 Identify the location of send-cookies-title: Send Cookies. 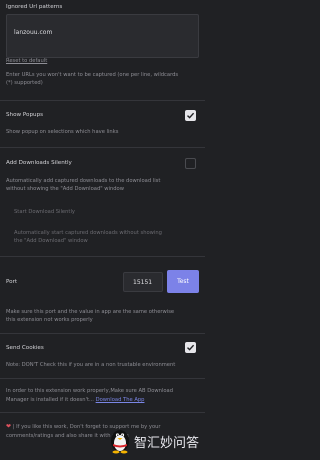
(25, 348).